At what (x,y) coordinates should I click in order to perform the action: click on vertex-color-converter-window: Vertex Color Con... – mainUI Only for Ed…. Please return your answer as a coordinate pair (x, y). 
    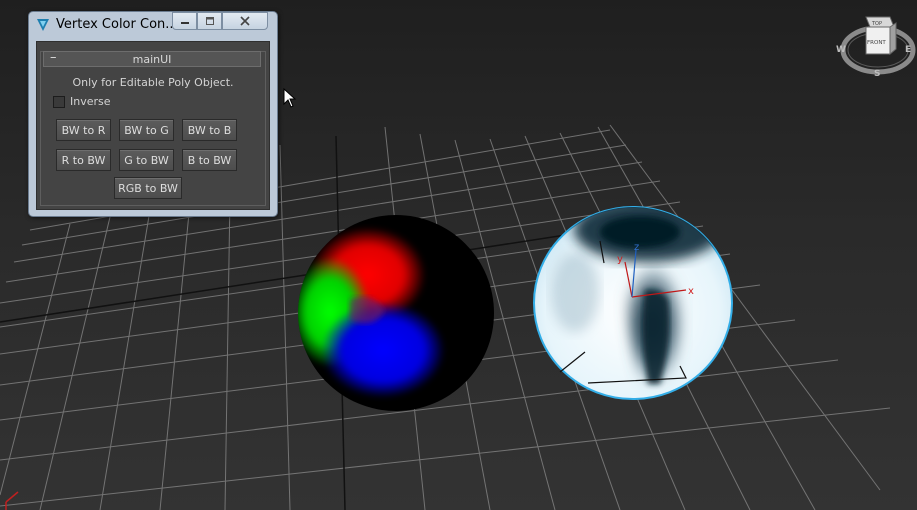
    Looking at the image, I should click on (153, 114).